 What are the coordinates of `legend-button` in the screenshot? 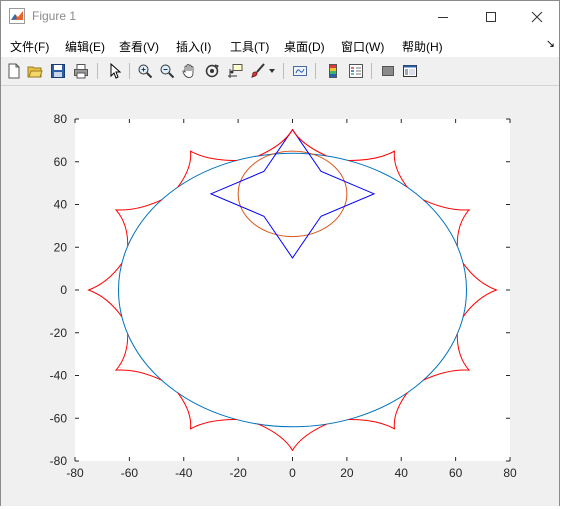 It's located at (356, 71).